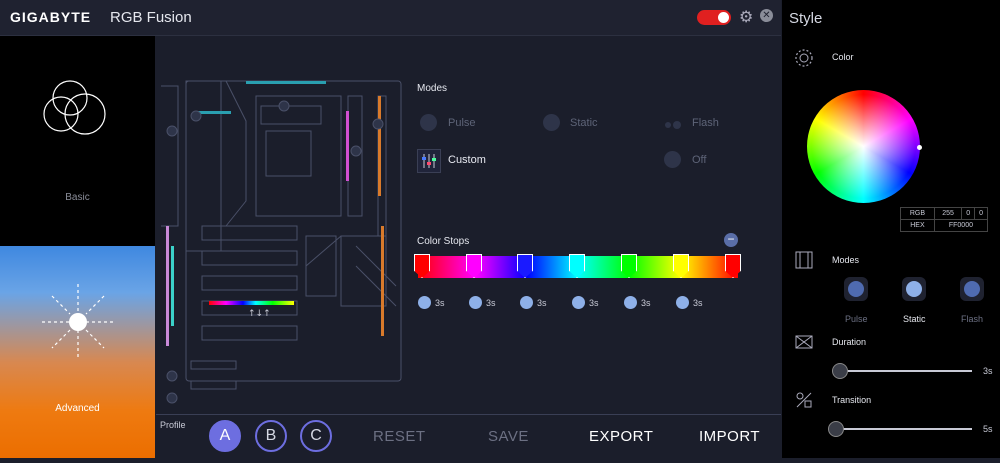  What do you see at coordinates (399, 436) in the screenshot?
I see `reset-button: RESET` at bounding box center [399, 436].